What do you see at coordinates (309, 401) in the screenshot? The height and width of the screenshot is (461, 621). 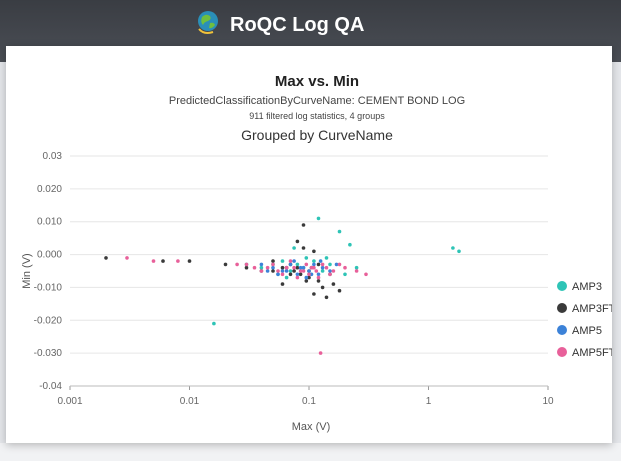 I see `x-tick-label: 0.1` at bounding box center [309, 401].